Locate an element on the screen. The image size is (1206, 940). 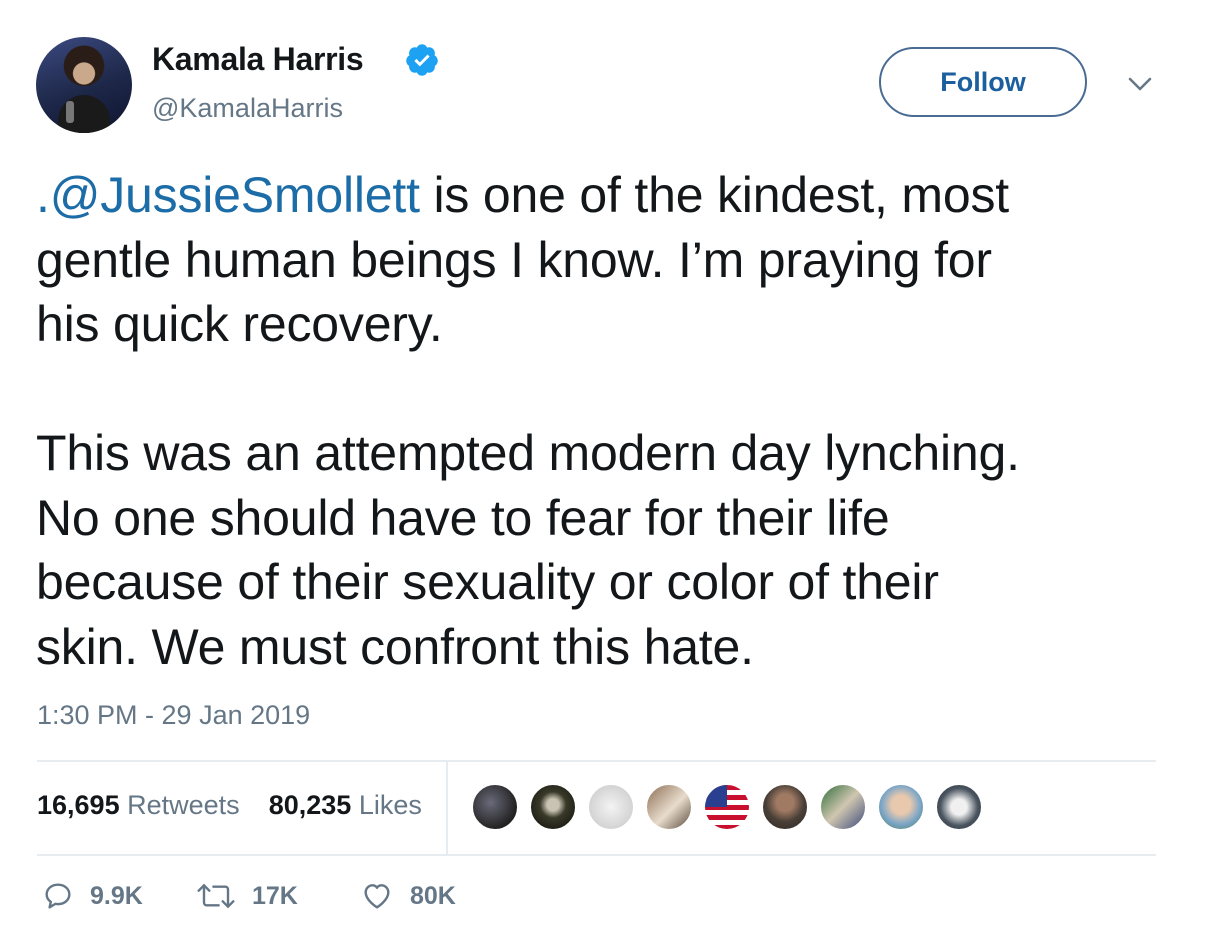
like-action: 80K is located at coordinates (408, 896).